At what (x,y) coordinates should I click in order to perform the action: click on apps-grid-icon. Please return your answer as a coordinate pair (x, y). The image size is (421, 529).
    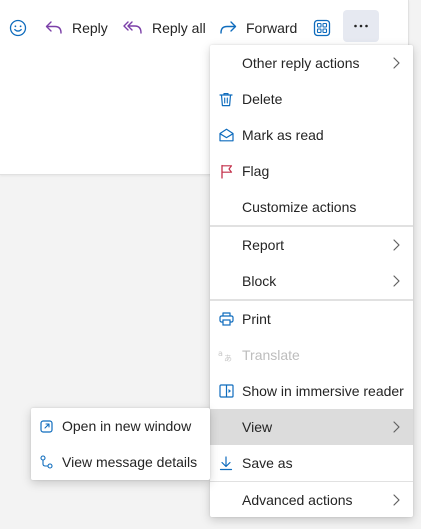
    Looking at the image, I should click on (322, 28).